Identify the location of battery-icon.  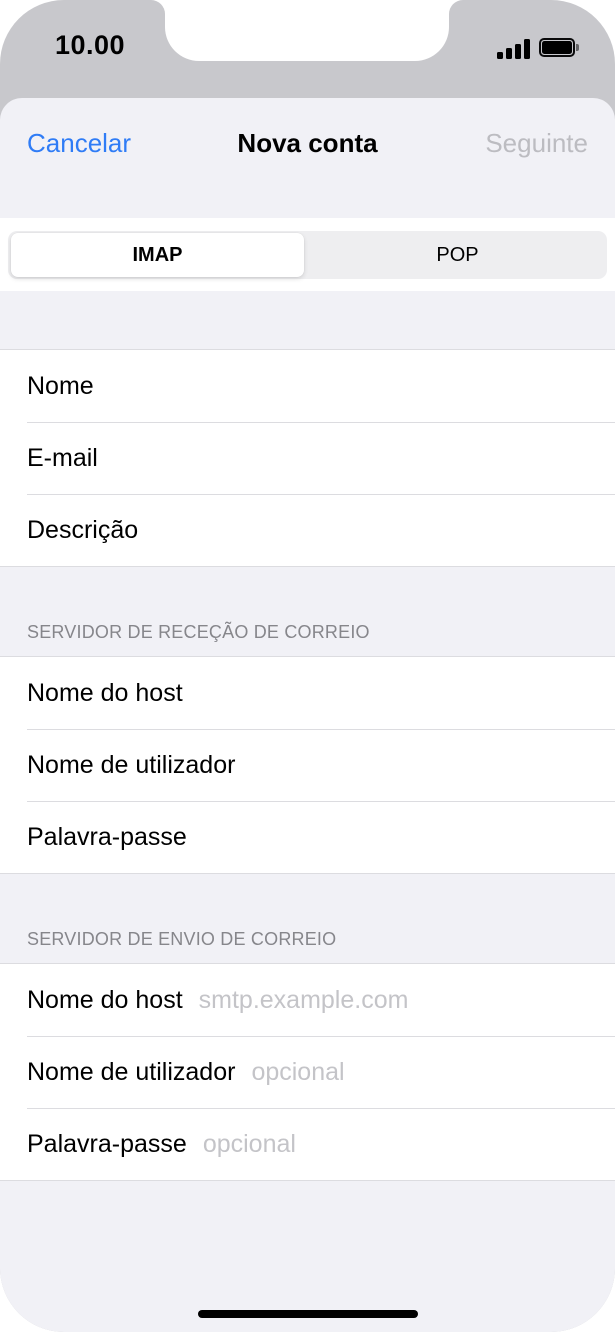
(559, 48).